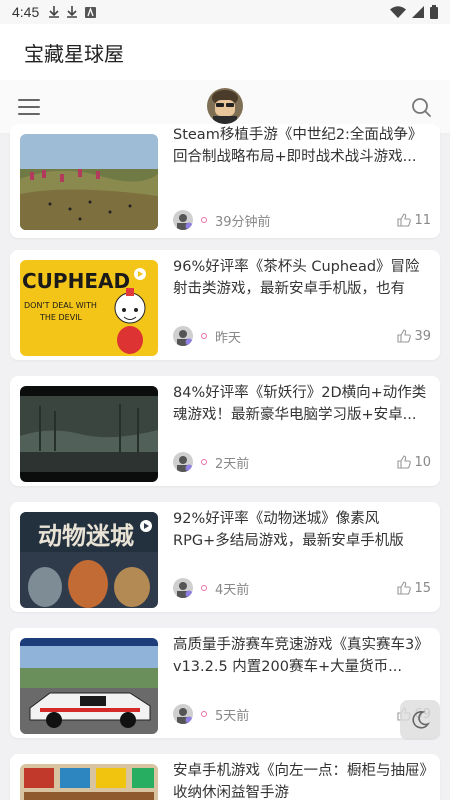 The width and height of the screenshot is (450, 800). Describe the element at coordinates (228, 338) in the screenshot. I see `post-time: 昨天` at that location.